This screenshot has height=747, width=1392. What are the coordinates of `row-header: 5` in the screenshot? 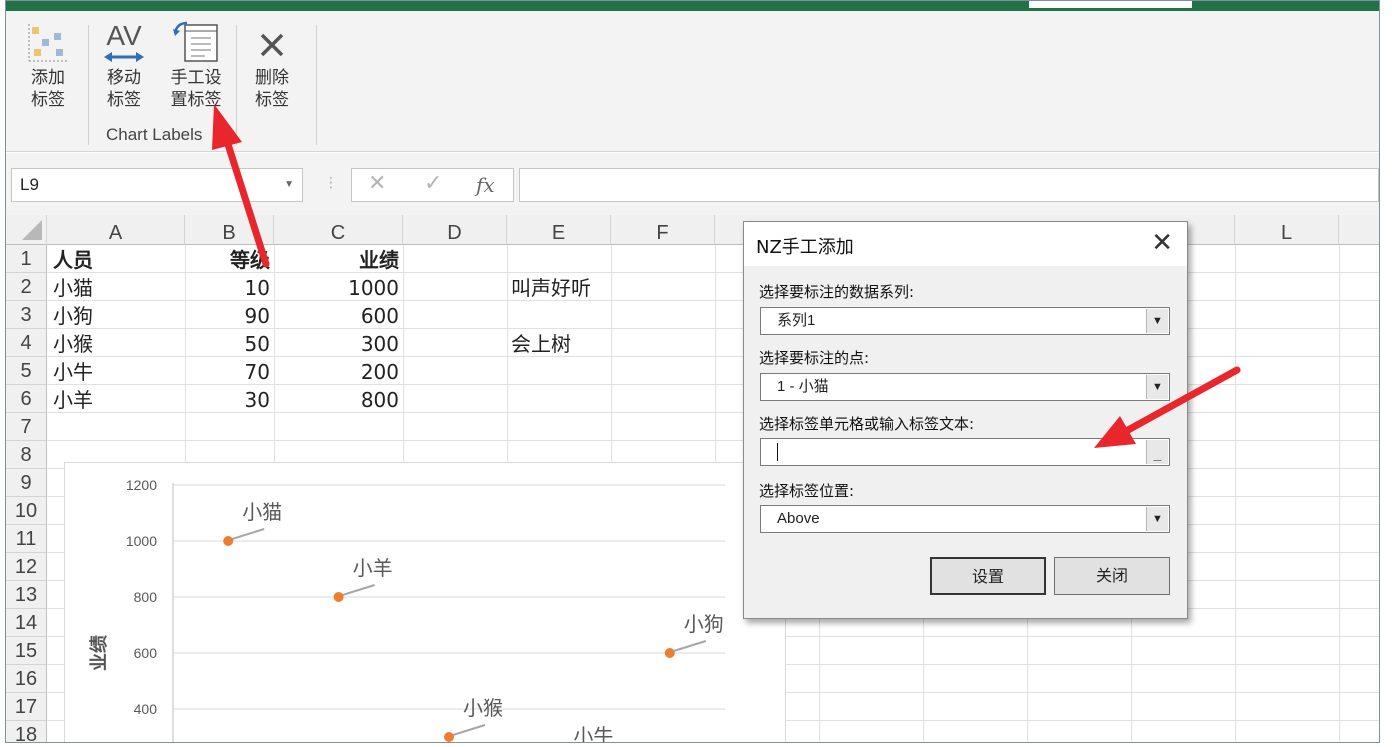 It's located at (26, 371).